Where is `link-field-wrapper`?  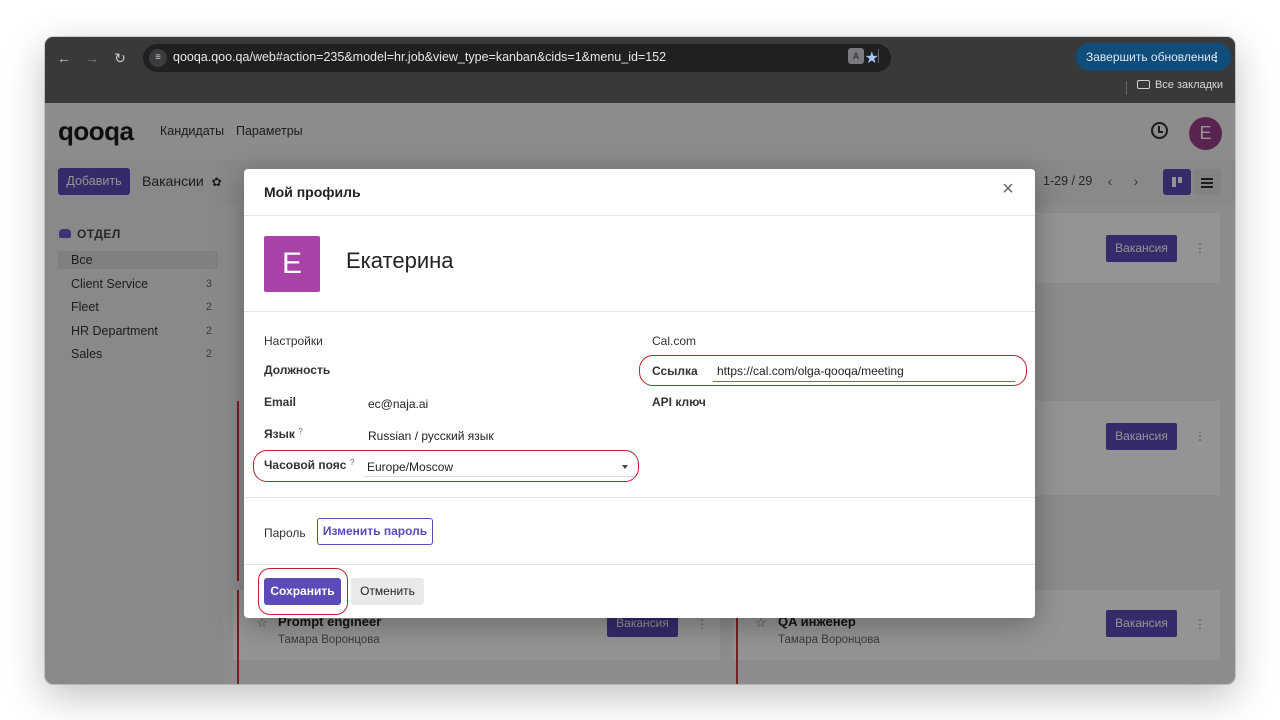 link-field-wrapper is located at coordinates (864, 371).